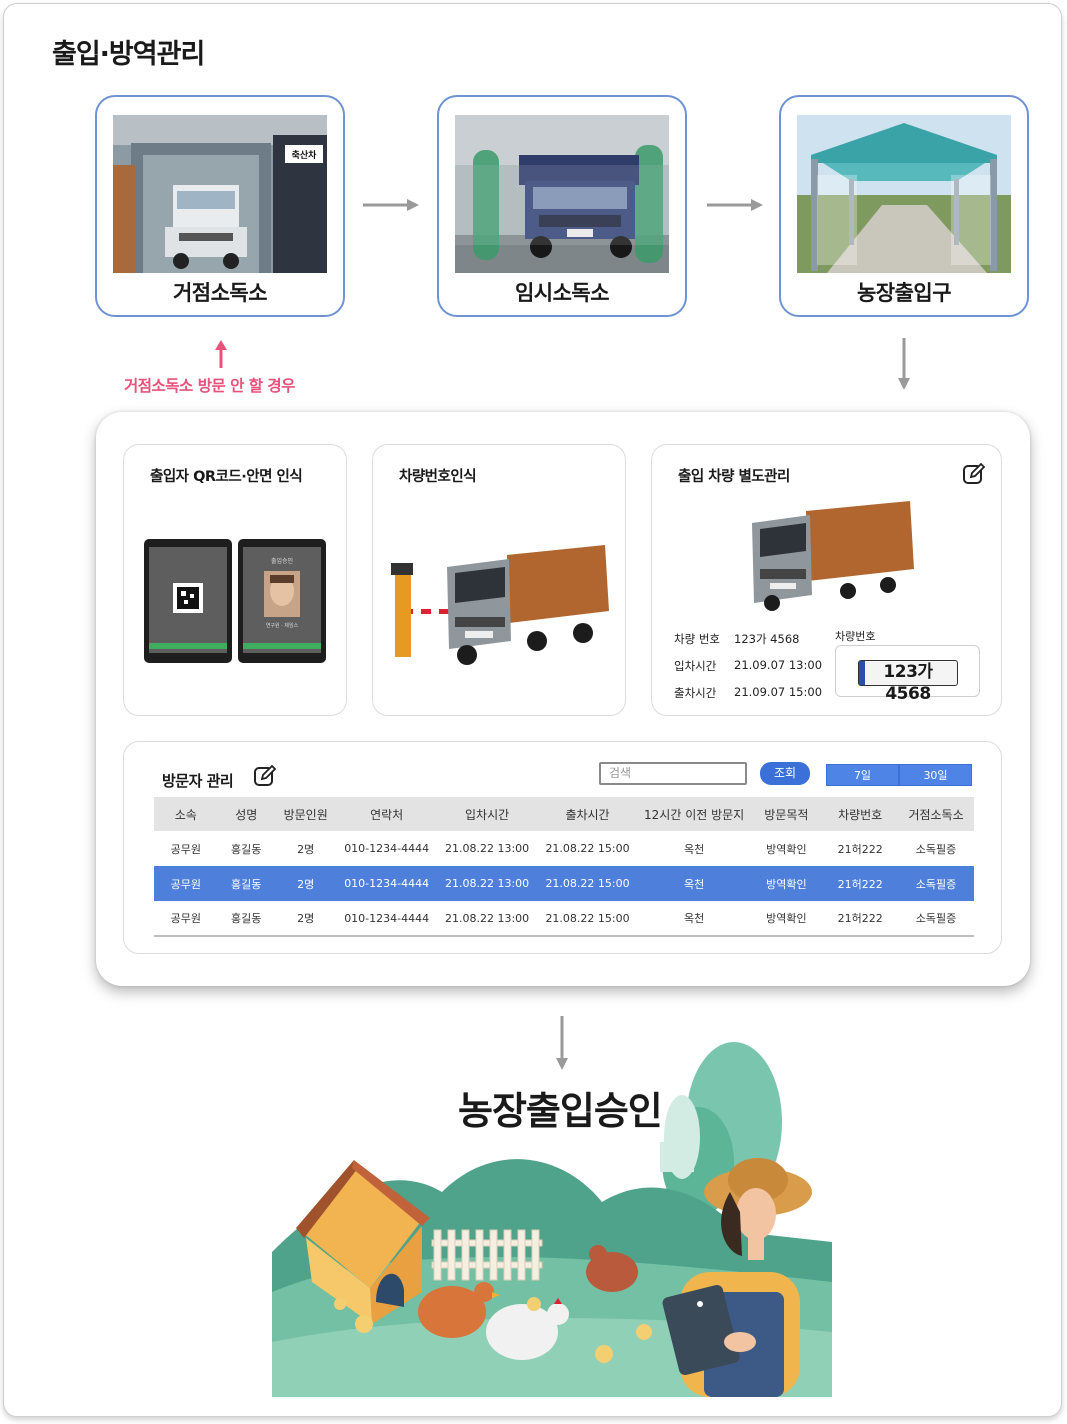  What do you see at coordinates (767, 639) in the screenshot?
I see `vehicle-number-value: 123가 4568` at bounding box center [767, 639].